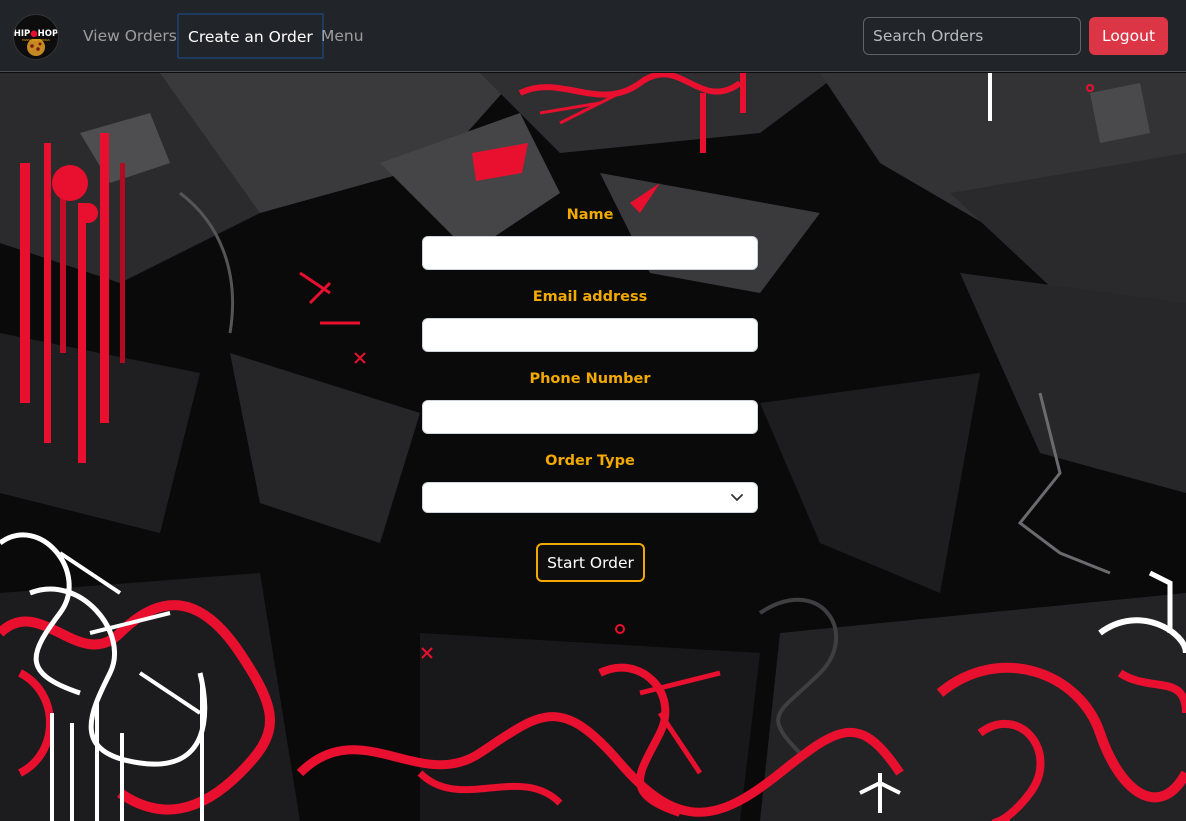 Image resolution: width=1186 pixels, height=821 pixels. Describe the element at coordinates (130, 36) in the screenshot. I see `nav-view-orders: View Orders` at that location.